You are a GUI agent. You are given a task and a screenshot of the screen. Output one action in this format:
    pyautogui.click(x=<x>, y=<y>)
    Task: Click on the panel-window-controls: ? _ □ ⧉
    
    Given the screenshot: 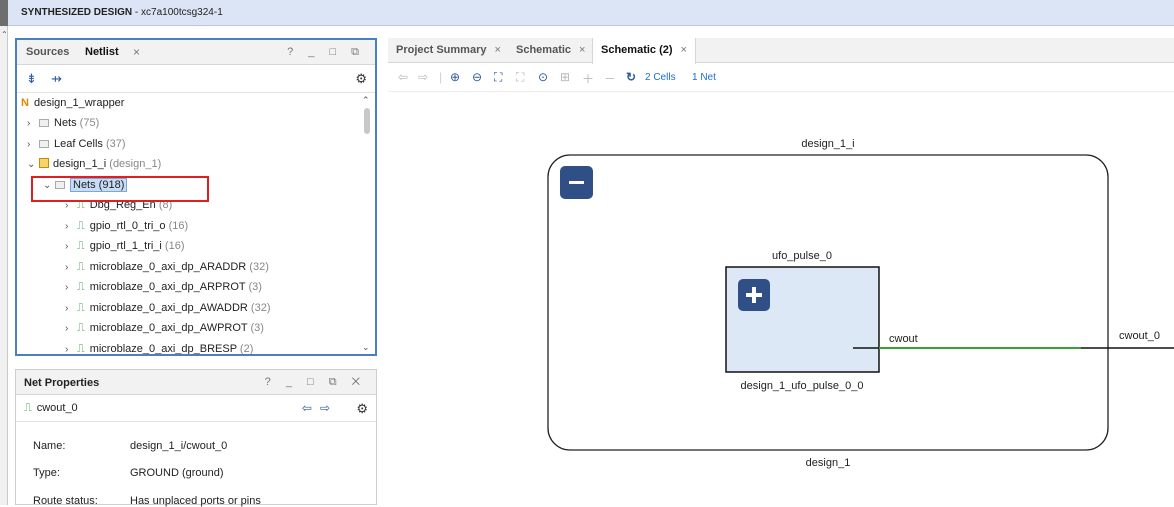 What is the action you would take?
    pyautogui.click(x=326, y=52)
    